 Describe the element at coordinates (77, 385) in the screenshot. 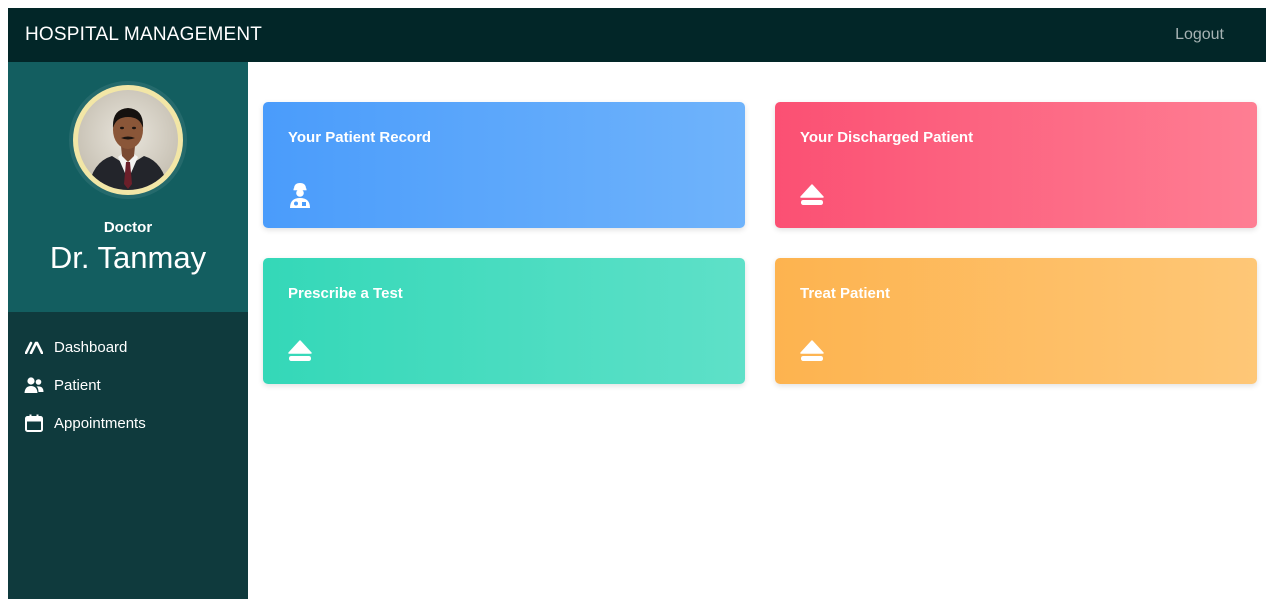

I see `sidebar-item-label: Patient` at that location.